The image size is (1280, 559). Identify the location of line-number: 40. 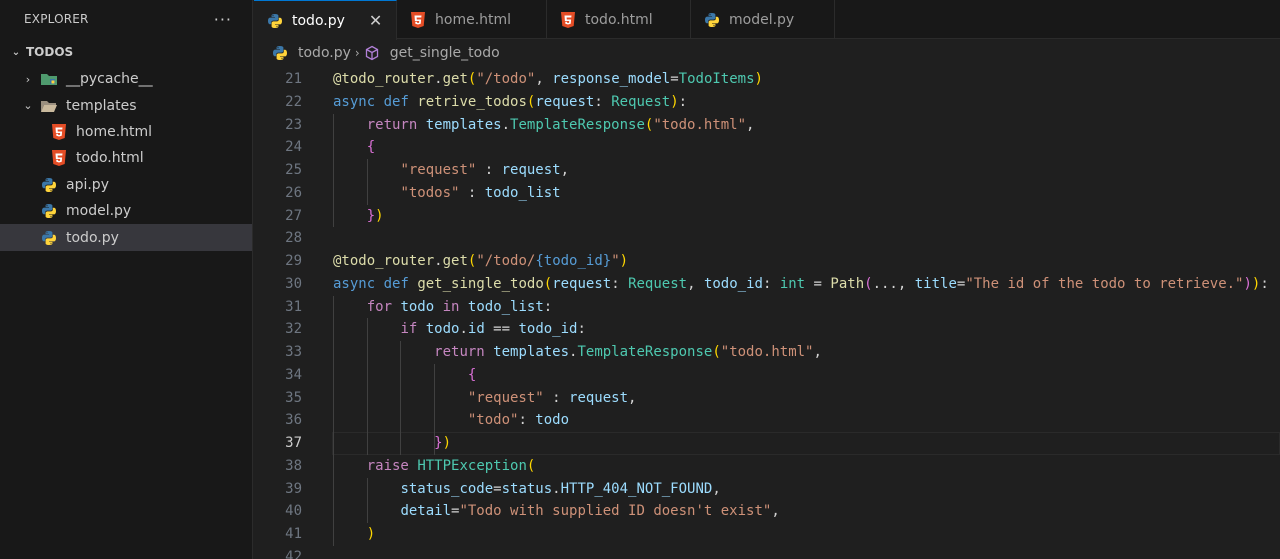
(293, 511).